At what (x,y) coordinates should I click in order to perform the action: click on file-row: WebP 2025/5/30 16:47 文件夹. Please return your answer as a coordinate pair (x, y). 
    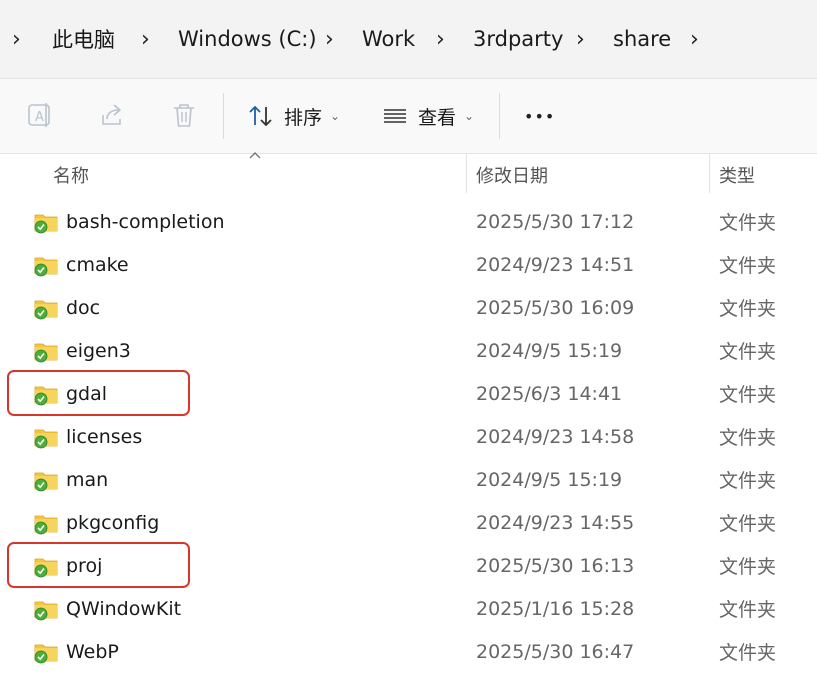
    Looking at the image, I should click on (408, 651).